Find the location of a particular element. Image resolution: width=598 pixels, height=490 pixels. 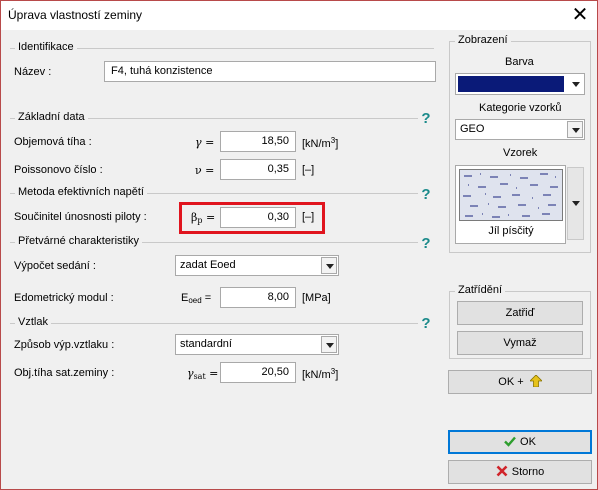

pile-coef-unit: [–] is located at coordinates (308, 217).